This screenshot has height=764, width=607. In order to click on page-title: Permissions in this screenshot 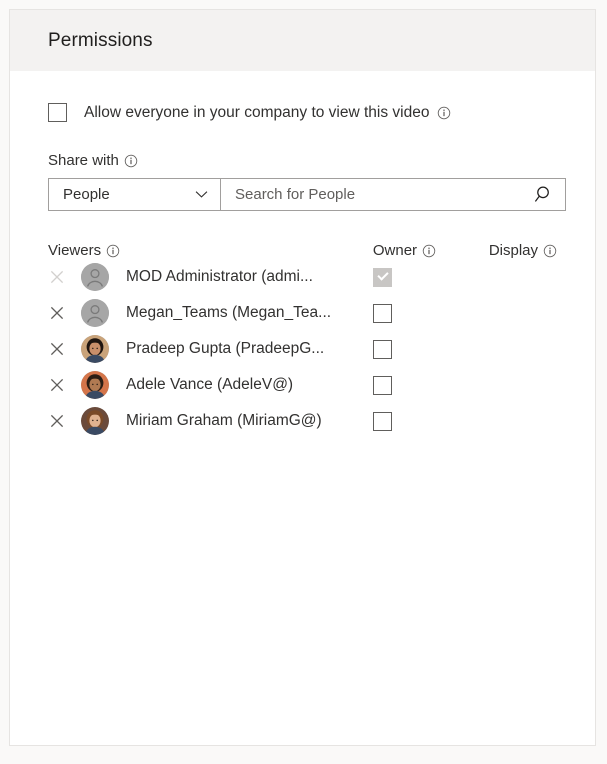, I will do `click(100, 40)`.